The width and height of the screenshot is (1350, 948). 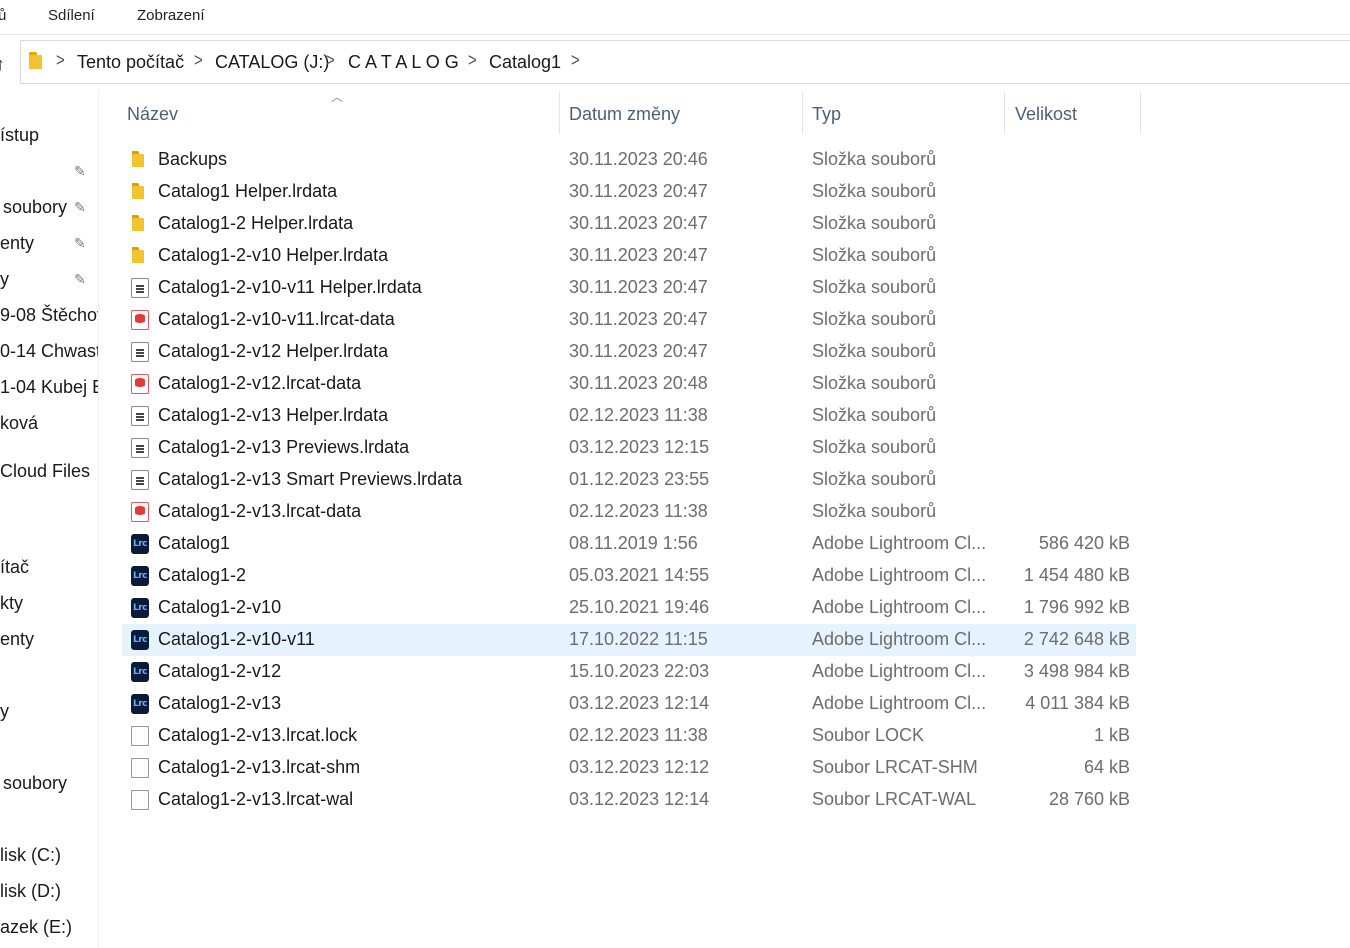 What do you see at coordinates (273, 255) in the screenshot?
I see `file-name: Catalog1-2-v10 Helper.lrdata` at bounding box center [273, 255].